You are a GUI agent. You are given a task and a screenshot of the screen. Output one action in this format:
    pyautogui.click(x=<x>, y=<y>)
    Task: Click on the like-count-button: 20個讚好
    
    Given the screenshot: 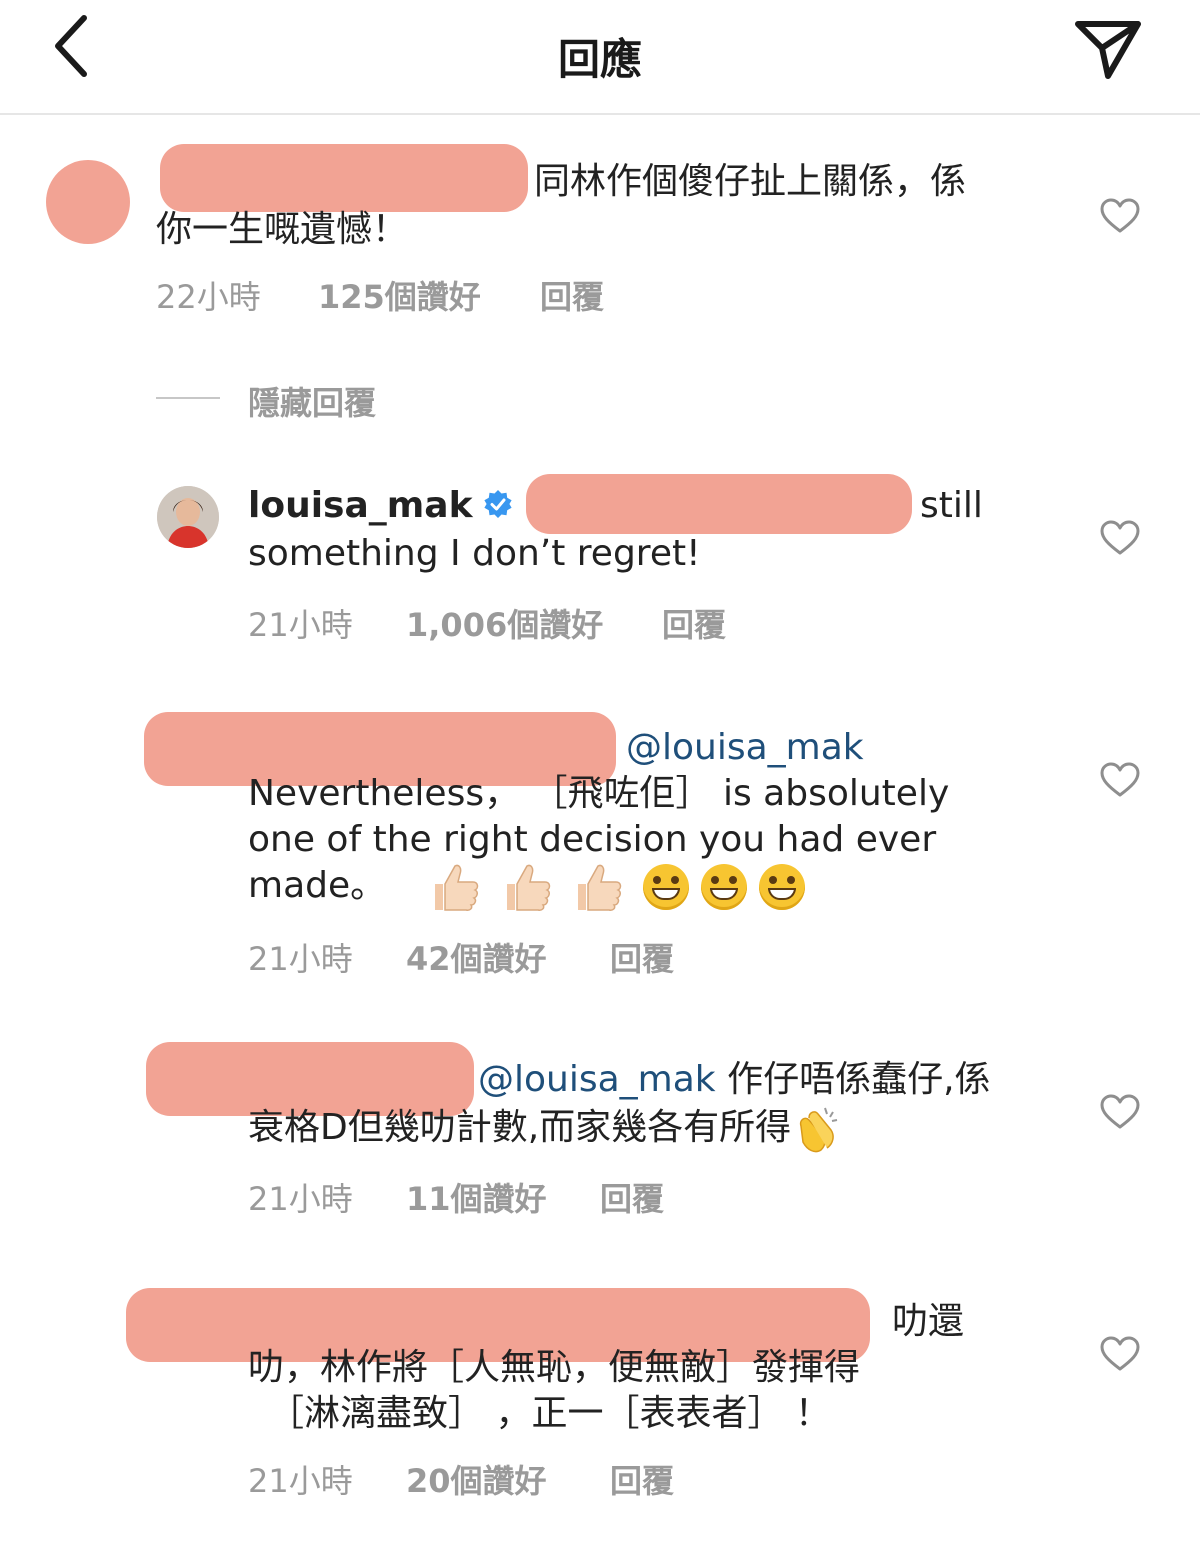 What is the action you would take?
    pyautogui.click(x=476, y=1479)
    